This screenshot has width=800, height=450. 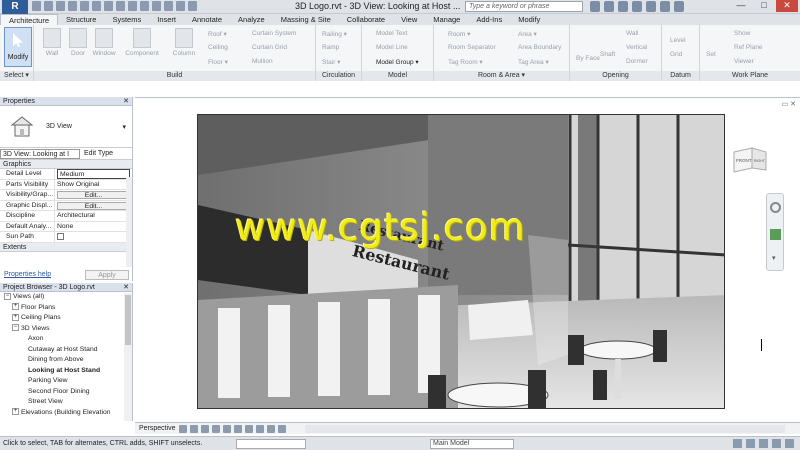 What do you see at coordinates (60, 6) in the screenshot?
I see `sync-icon` at bounding box center [60, 6].